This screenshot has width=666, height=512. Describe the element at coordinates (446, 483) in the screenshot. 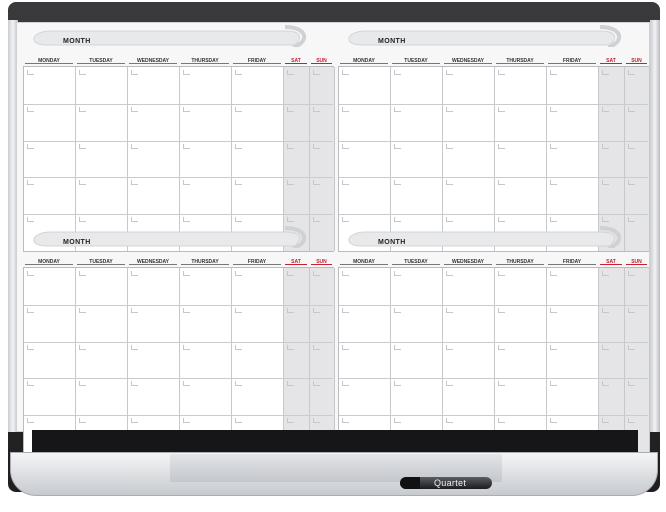

I see `dry-erase-marker: Quartet` at that location.